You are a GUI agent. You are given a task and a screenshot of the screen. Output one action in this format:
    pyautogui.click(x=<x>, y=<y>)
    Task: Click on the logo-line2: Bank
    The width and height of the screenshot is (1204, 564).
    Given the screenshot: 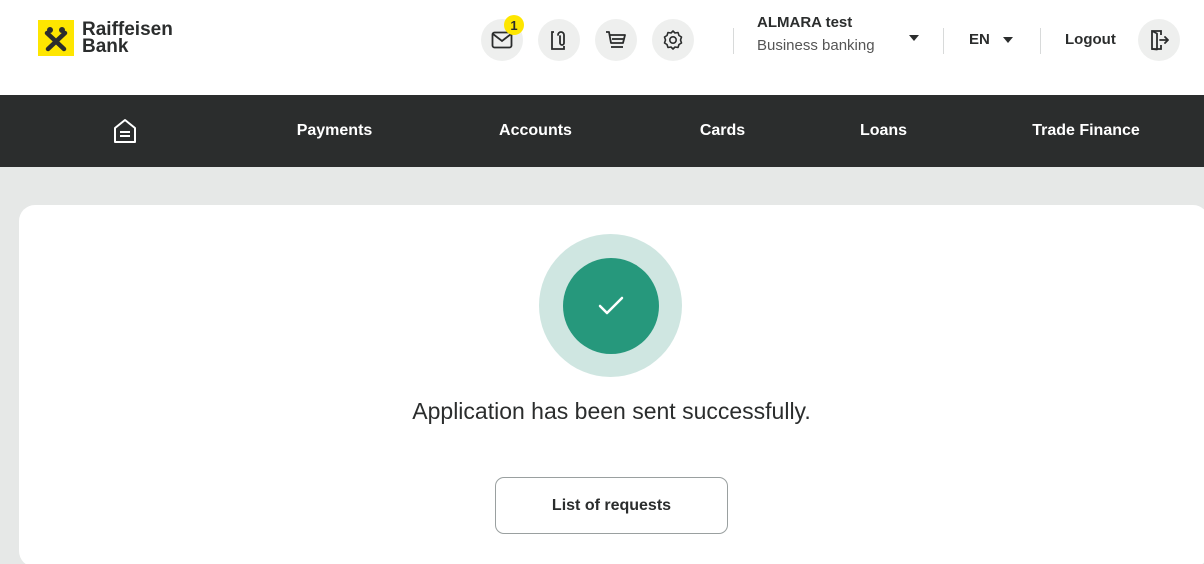 What is the action you would take?
    pyautogui.click(x=105, y=46)
    